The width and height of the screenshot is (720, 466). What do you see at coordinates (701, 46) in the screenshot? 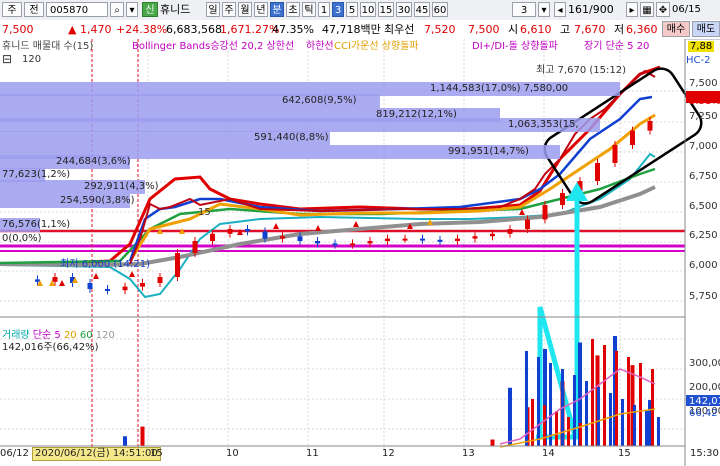
I see `right-price-tag: 7,88` at bounding box center [701, 46].